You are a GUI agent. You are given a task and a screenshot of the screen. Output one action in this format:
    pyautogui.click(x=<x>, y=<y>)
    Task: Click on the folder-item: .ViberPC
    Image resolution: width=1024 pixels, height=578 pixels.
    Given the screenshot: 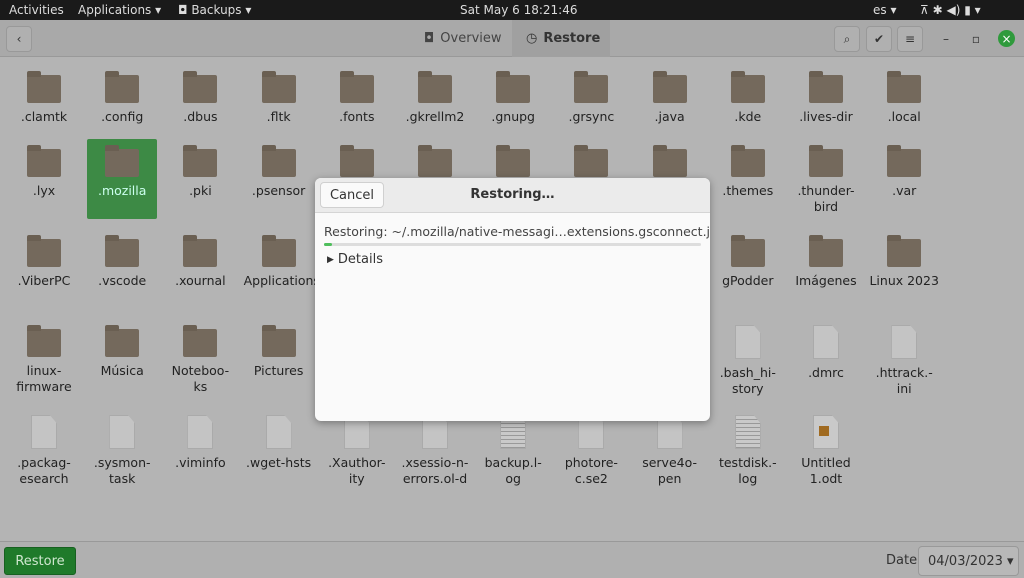 What is the action you would take?
    pyautogui.click(x=44, y=262)
    